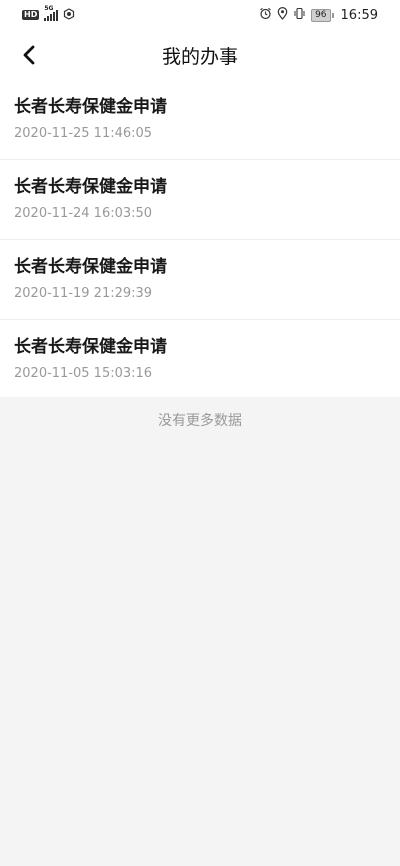 This screenshot has height=866, width=400. What do you see at coordinates (83, 293) in the screenshot?
I see `item-date: 2020-11-19 21:29:39` at bounding box center [83, 293].